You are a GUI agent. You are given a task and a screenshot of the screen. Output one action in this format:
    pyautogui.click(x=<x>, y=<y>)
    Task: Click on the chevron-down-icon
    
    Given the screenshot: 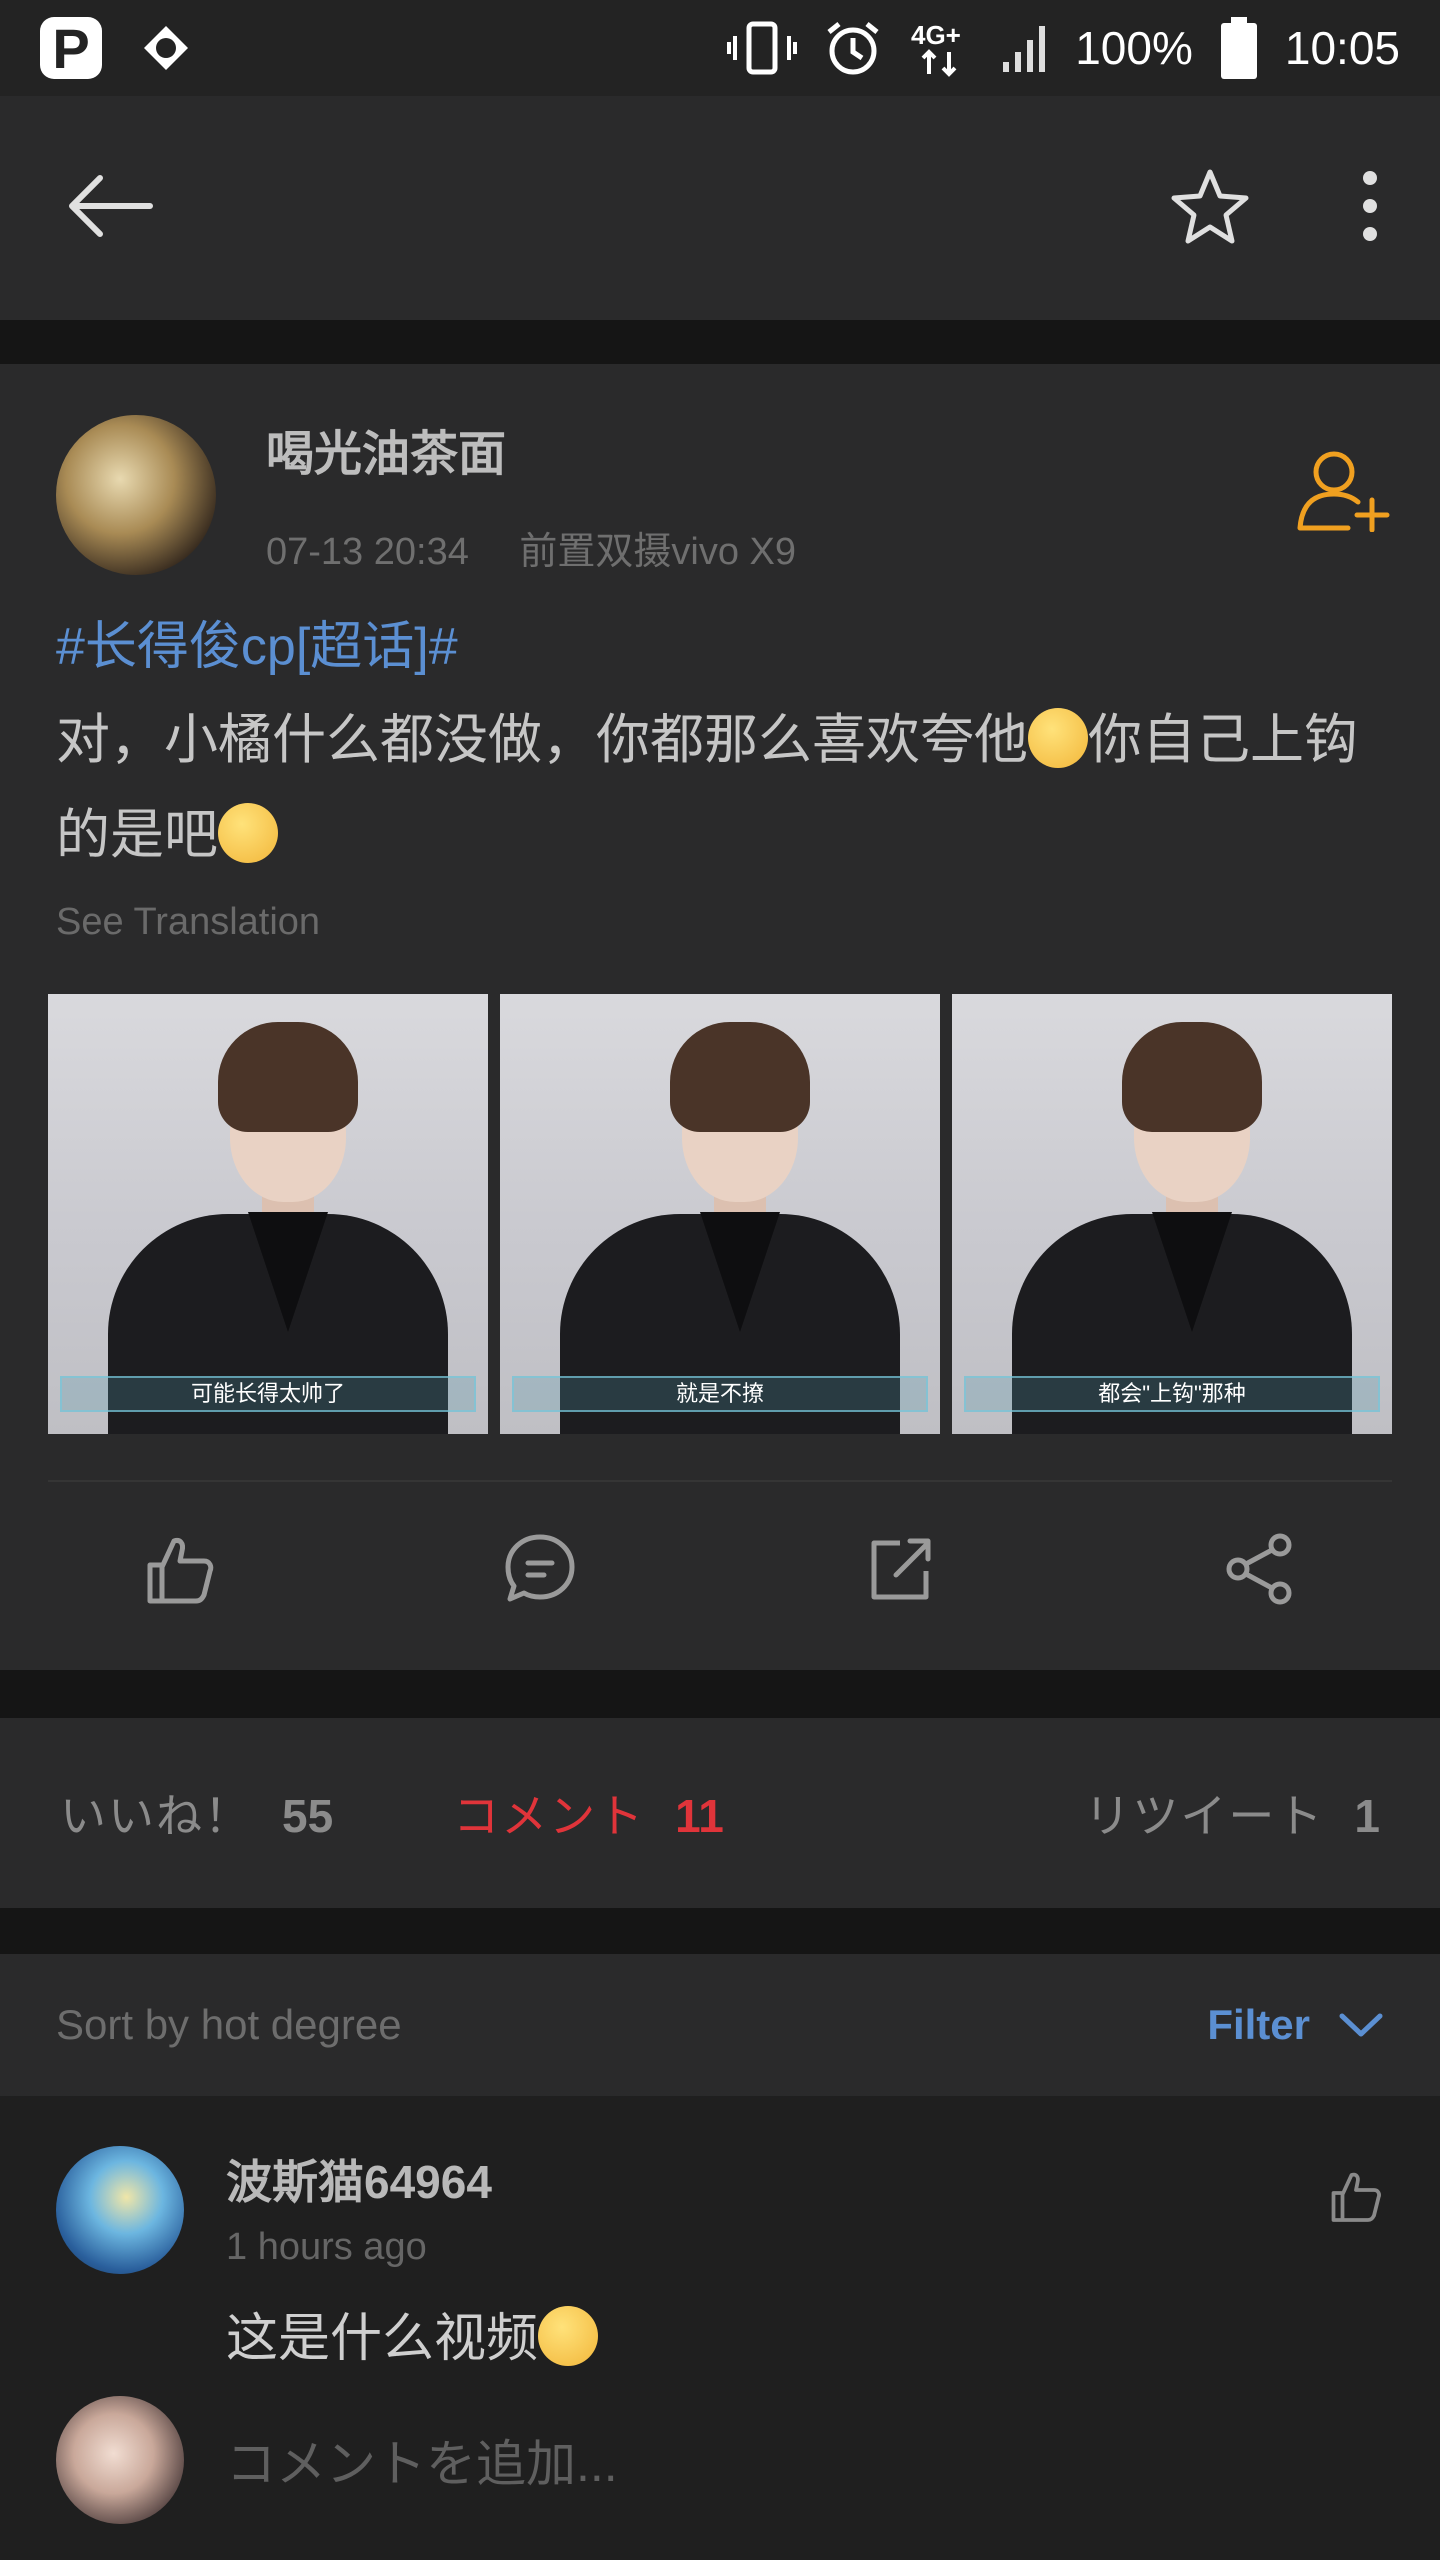 What is the action you would take?
    pyautogui.click(x=1361, y=2025)
    